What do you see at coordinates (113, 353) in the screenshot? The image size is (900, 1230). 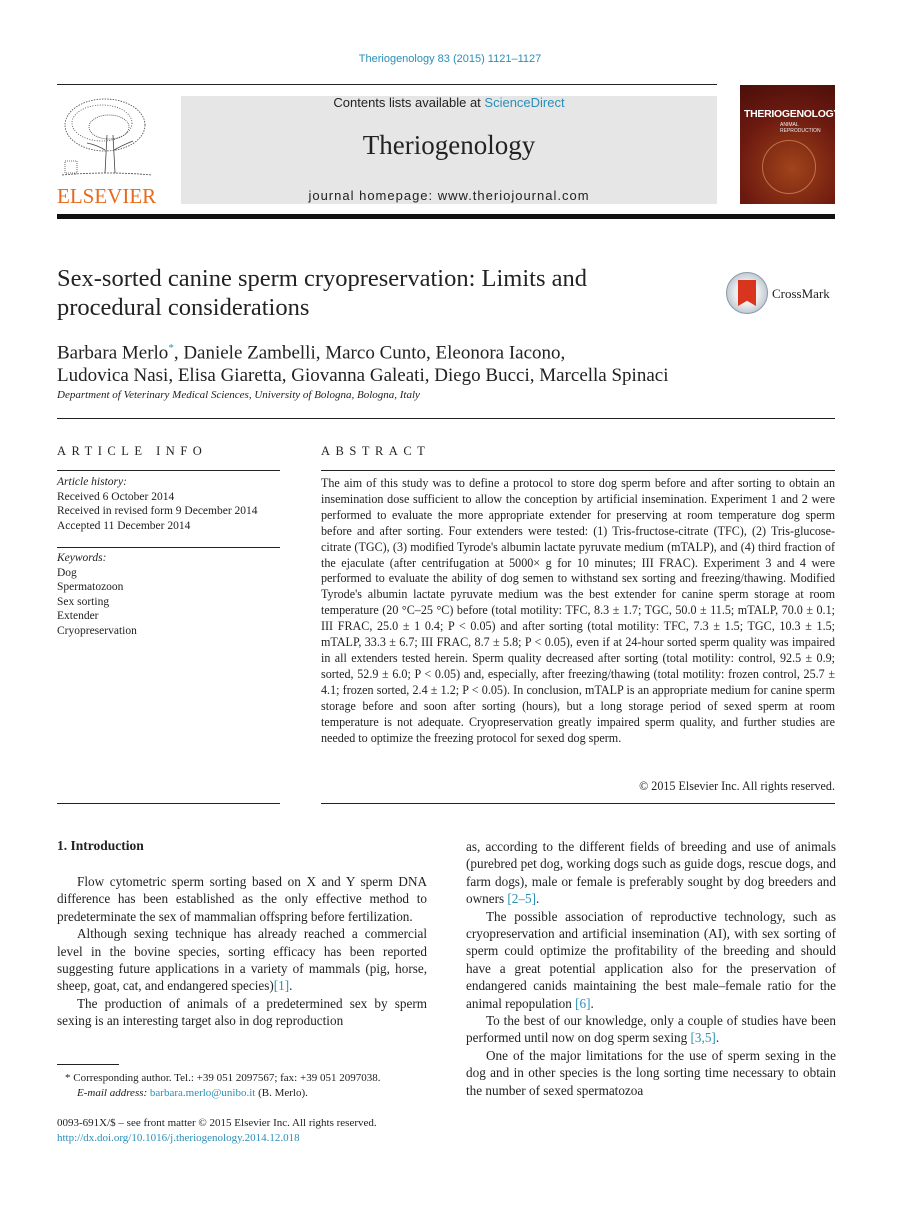 I see `author-corresponding: Barbara Merlo` at bounding box center [113, 353].